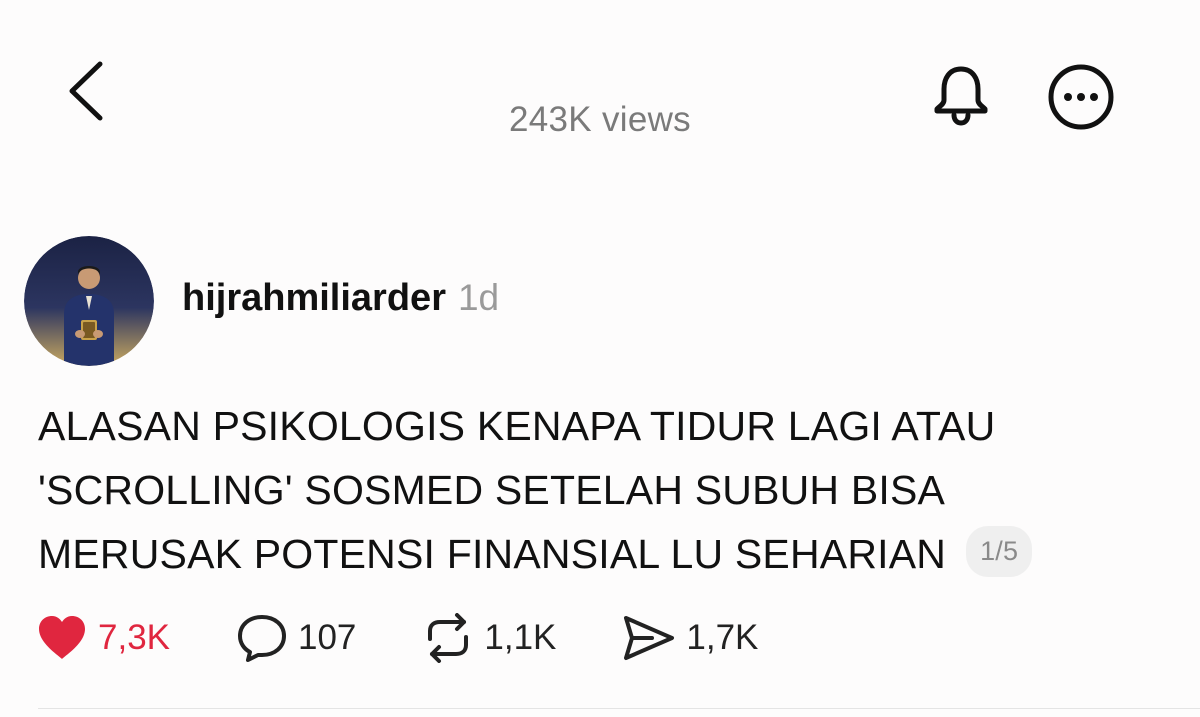  What do you see at coordinates (478, 297) in the screenshot?
I see `post-timestamp: 1d` at bounding box center [478, 297].